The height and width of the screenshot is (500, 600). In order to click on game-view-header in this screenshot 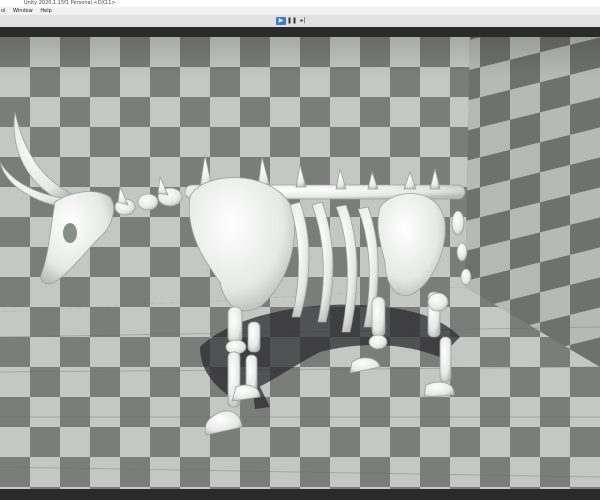, I will do `click(300, 32)`.